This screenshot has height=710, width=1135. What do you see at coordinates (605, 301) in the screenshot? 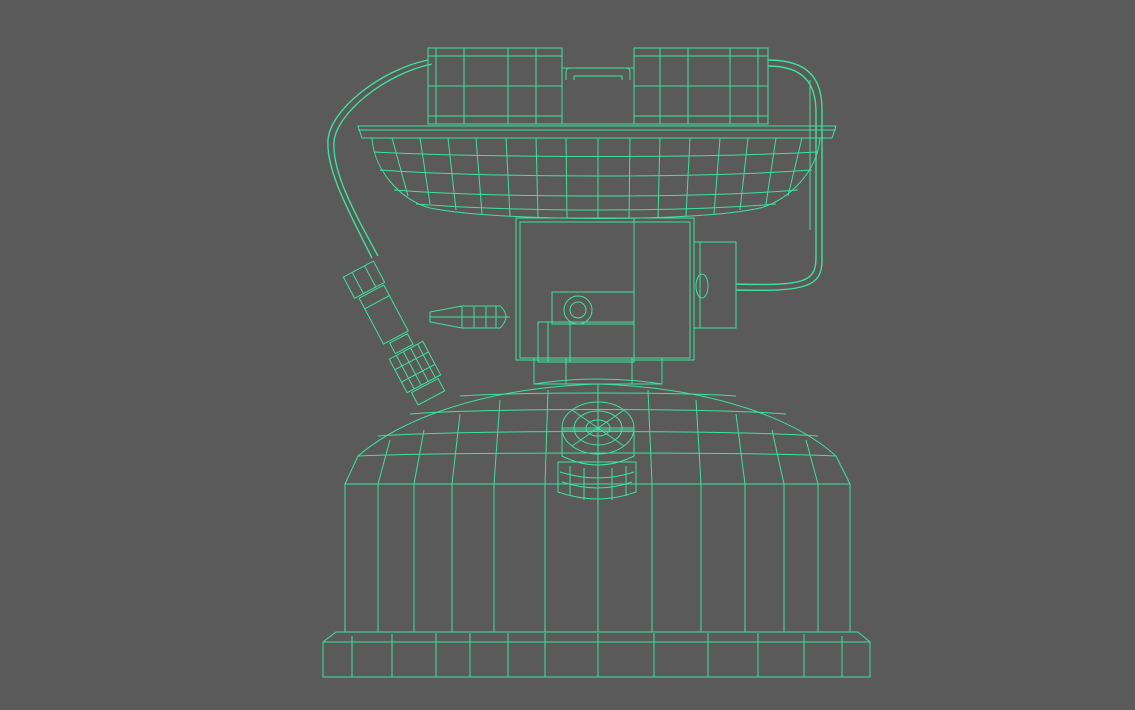
I see `neck-block` at bounding box center [605, 301].